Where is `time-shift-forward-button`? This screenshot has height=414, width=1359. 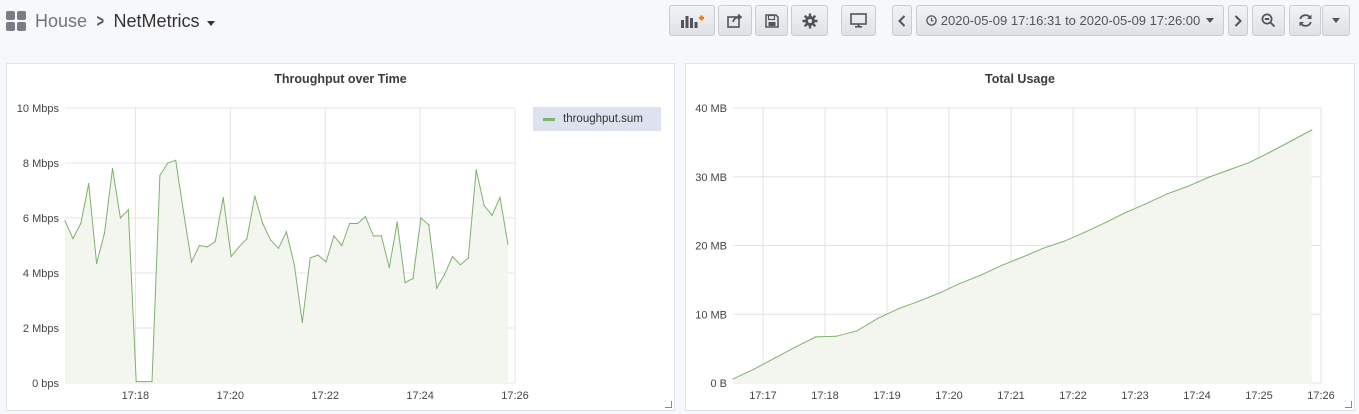
time-shift-forward-button is located at coordinates (1238, 20).